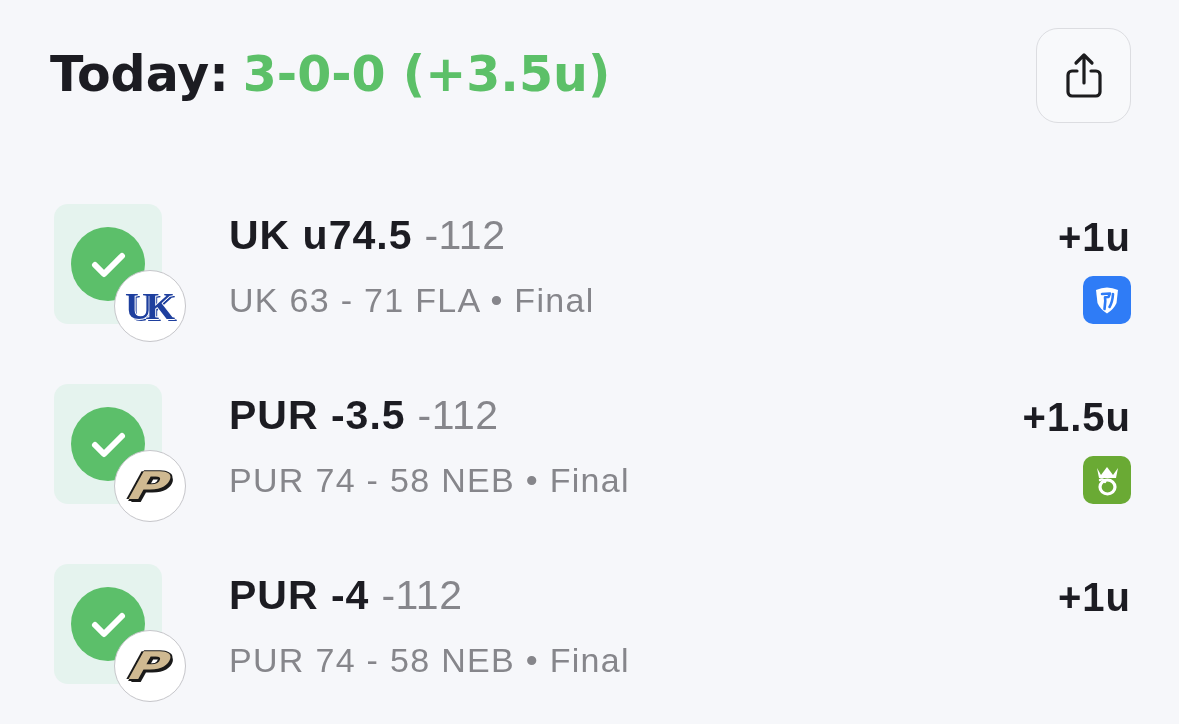 This screenshot has height=724, width=1179. What do you see at coordinates (139, 75) in the screenshot?
I see `header-title: Today:` at bounding box center [139, 75].